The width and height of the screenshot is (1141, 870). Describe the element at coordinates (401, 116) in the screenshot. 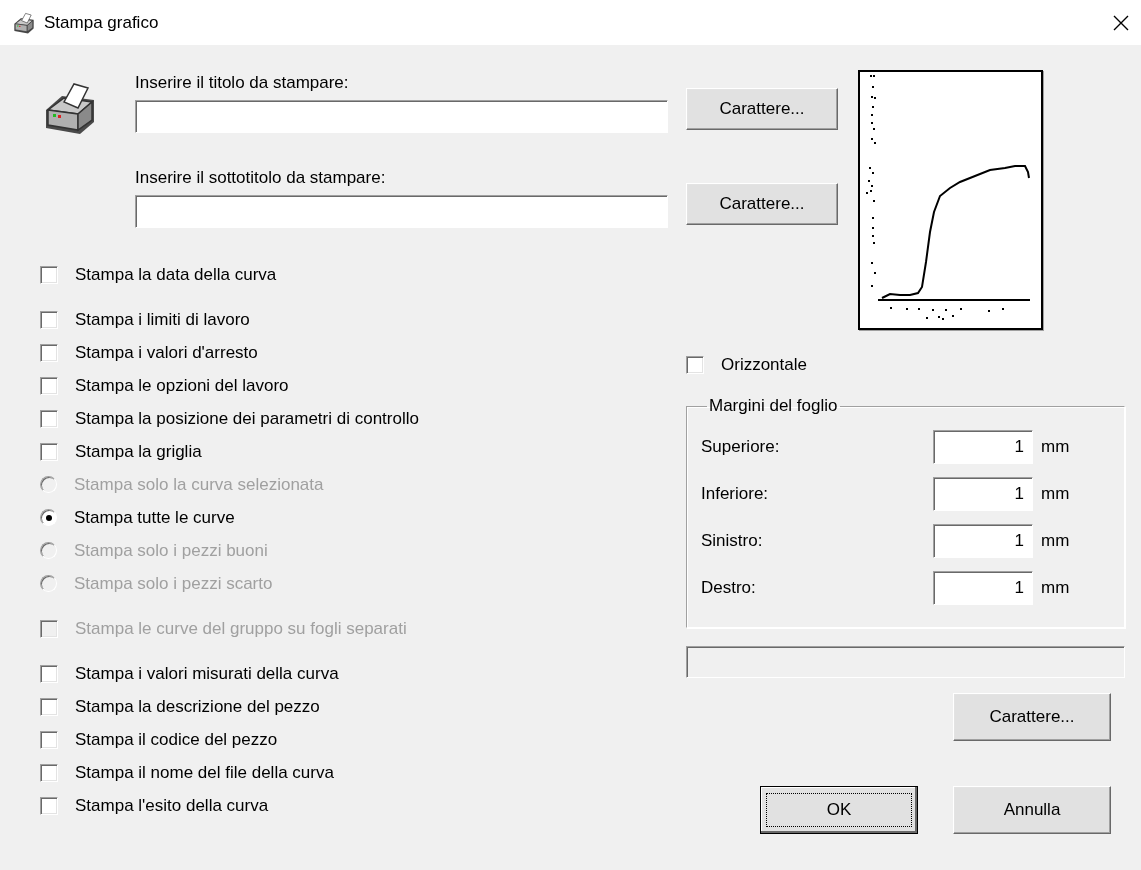

I see `title-field` at that location.